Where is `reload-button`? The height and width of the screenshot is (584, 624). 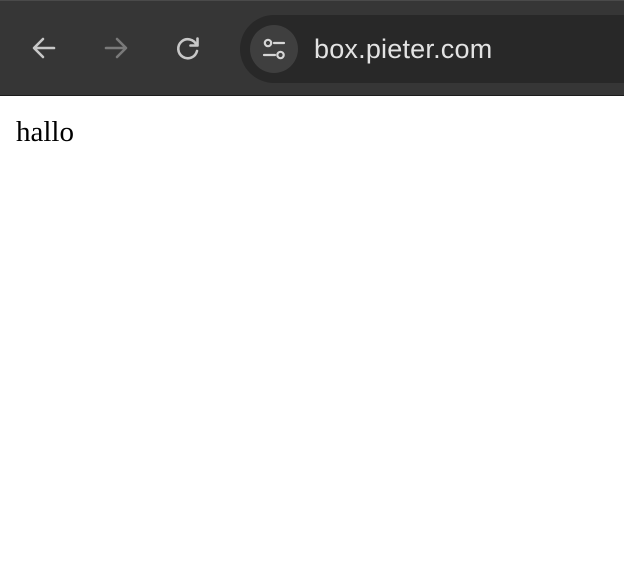
reload-button is located at coordinates (188, 48).